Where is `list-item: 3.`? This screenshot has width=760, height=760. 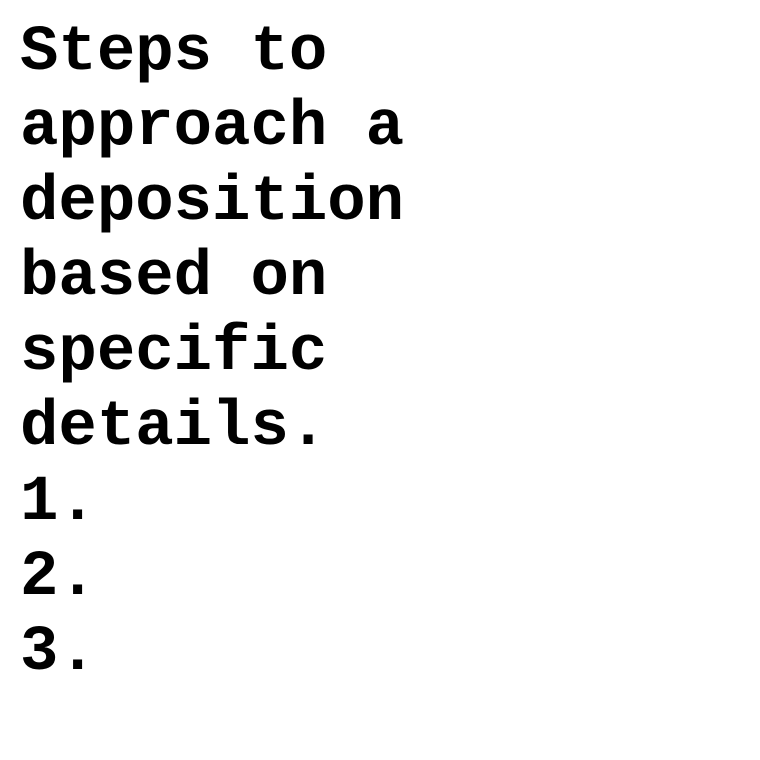 list-item: 3. is located at coordinates (58, 653).